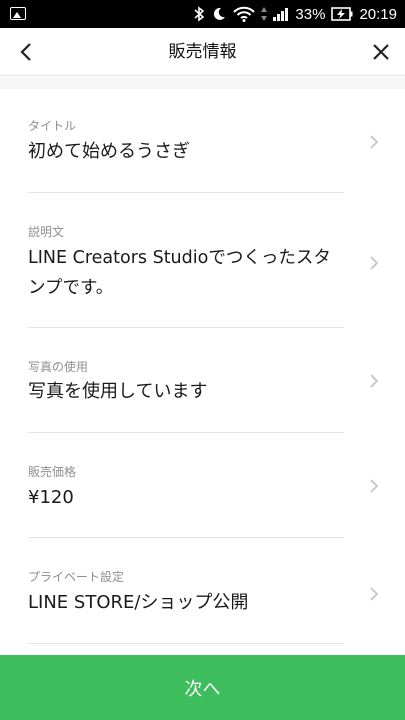 This screenshot has width=405, height=720. What do you see at coordinates (18, 13) in the screenshot?
I see `image-notification-icon` at bounding box center [18, 13].